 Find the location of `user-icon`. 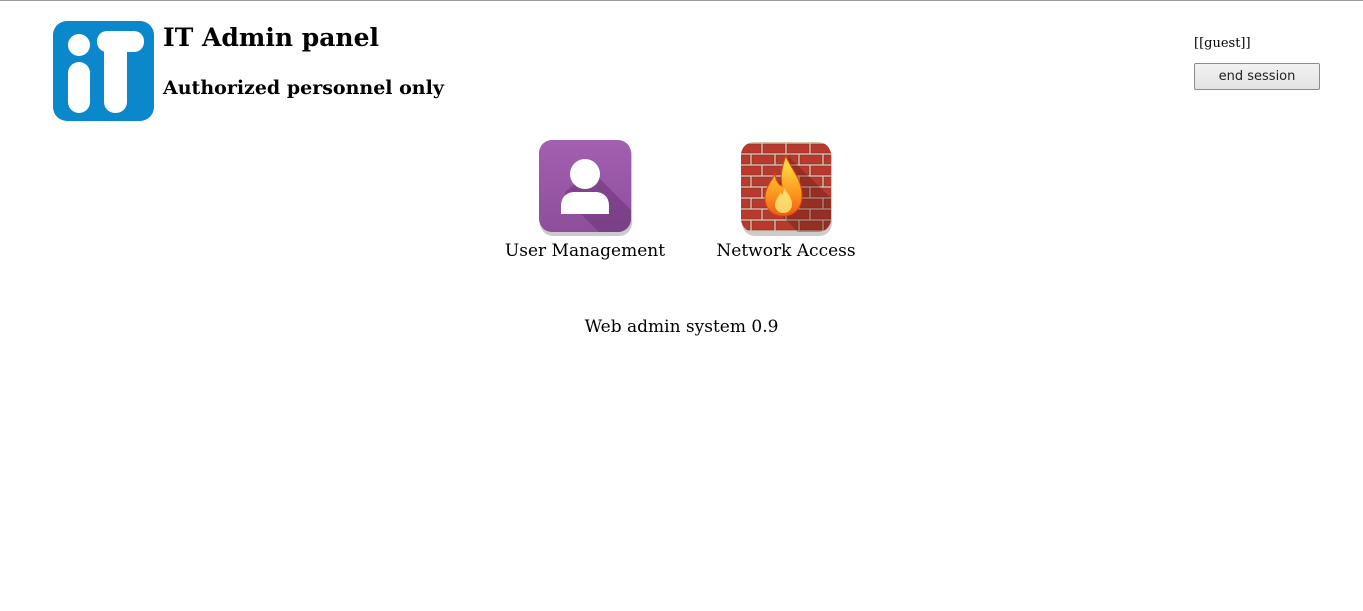

user-icon is located at coordinates (585, 188).